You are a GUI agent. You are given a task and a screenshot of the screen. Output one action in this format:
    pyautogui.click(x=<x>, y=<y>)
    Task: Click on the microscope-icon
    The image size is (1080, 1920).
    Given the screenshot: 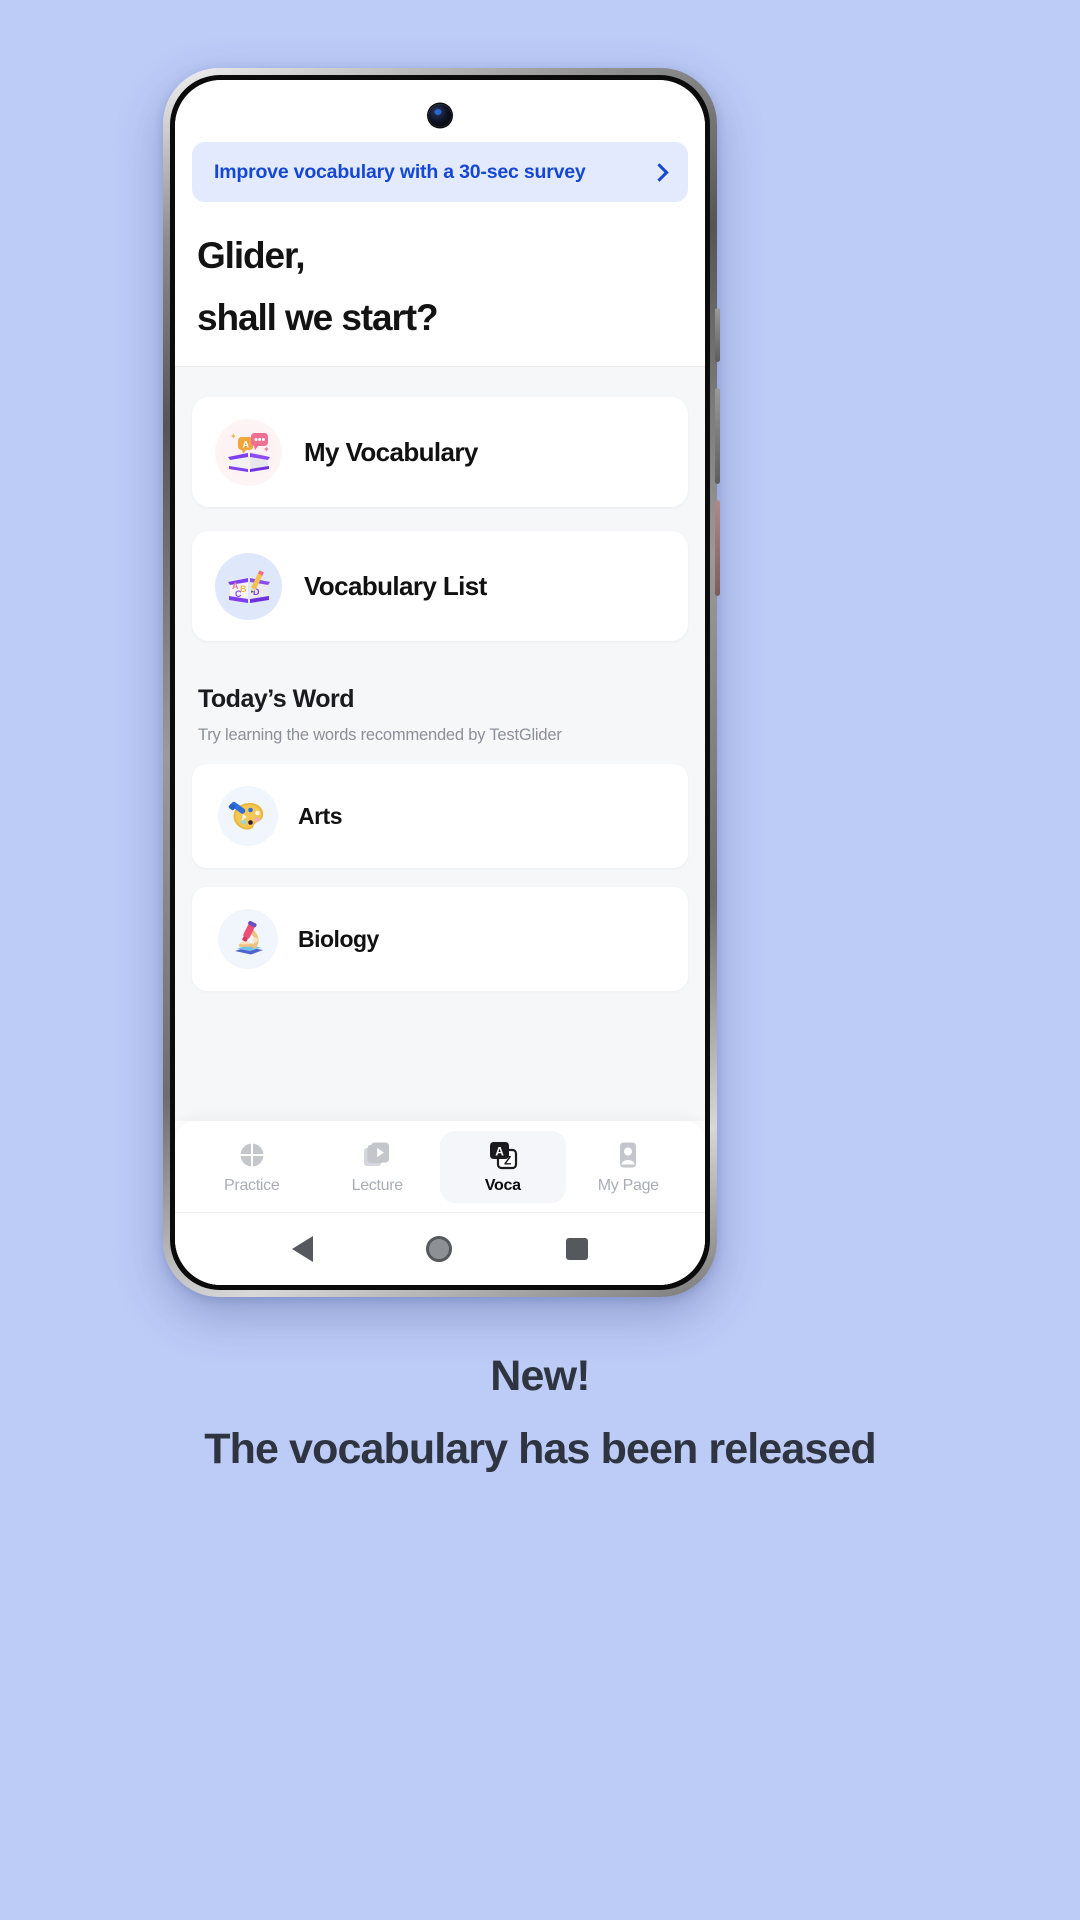 What is the action you would take?
    pyautogui.click(x=248, y=939)
    